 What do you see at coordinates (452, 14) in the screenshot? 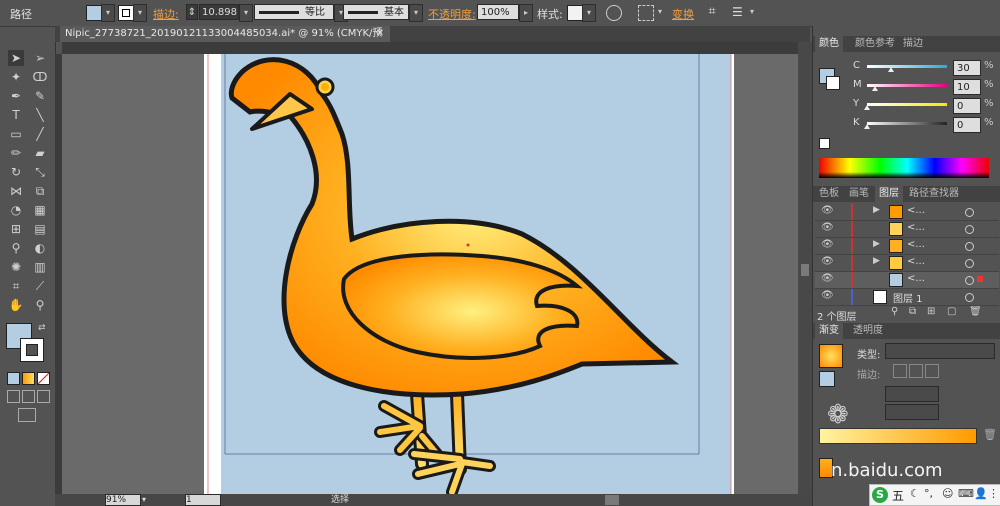
I see `opacity-label: 不透明度:` at bounding box center [452, 14].